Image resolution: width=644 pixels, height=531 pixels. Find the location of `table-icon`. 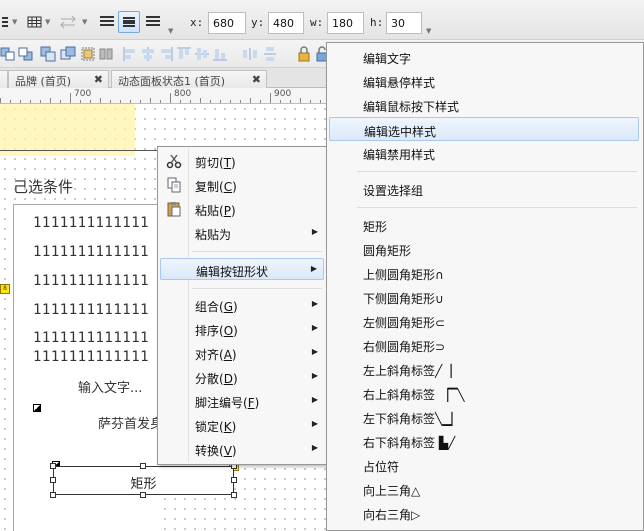

table-icon is located at coordinates (35, 22).